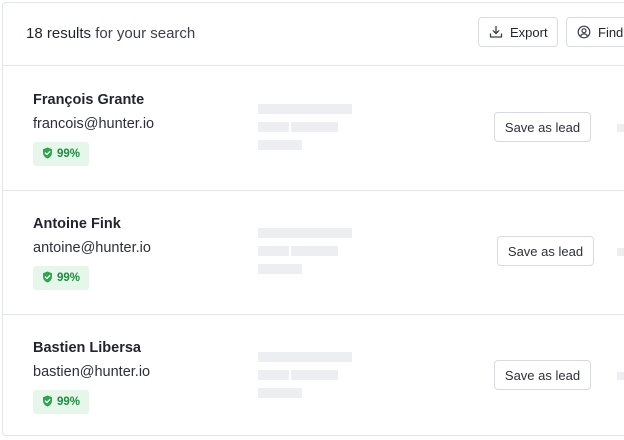 Image resolution: width=624 pixels, height=440 pixels. I want to click on results-header: 18 results for your search Export Find, so click(313, 34).